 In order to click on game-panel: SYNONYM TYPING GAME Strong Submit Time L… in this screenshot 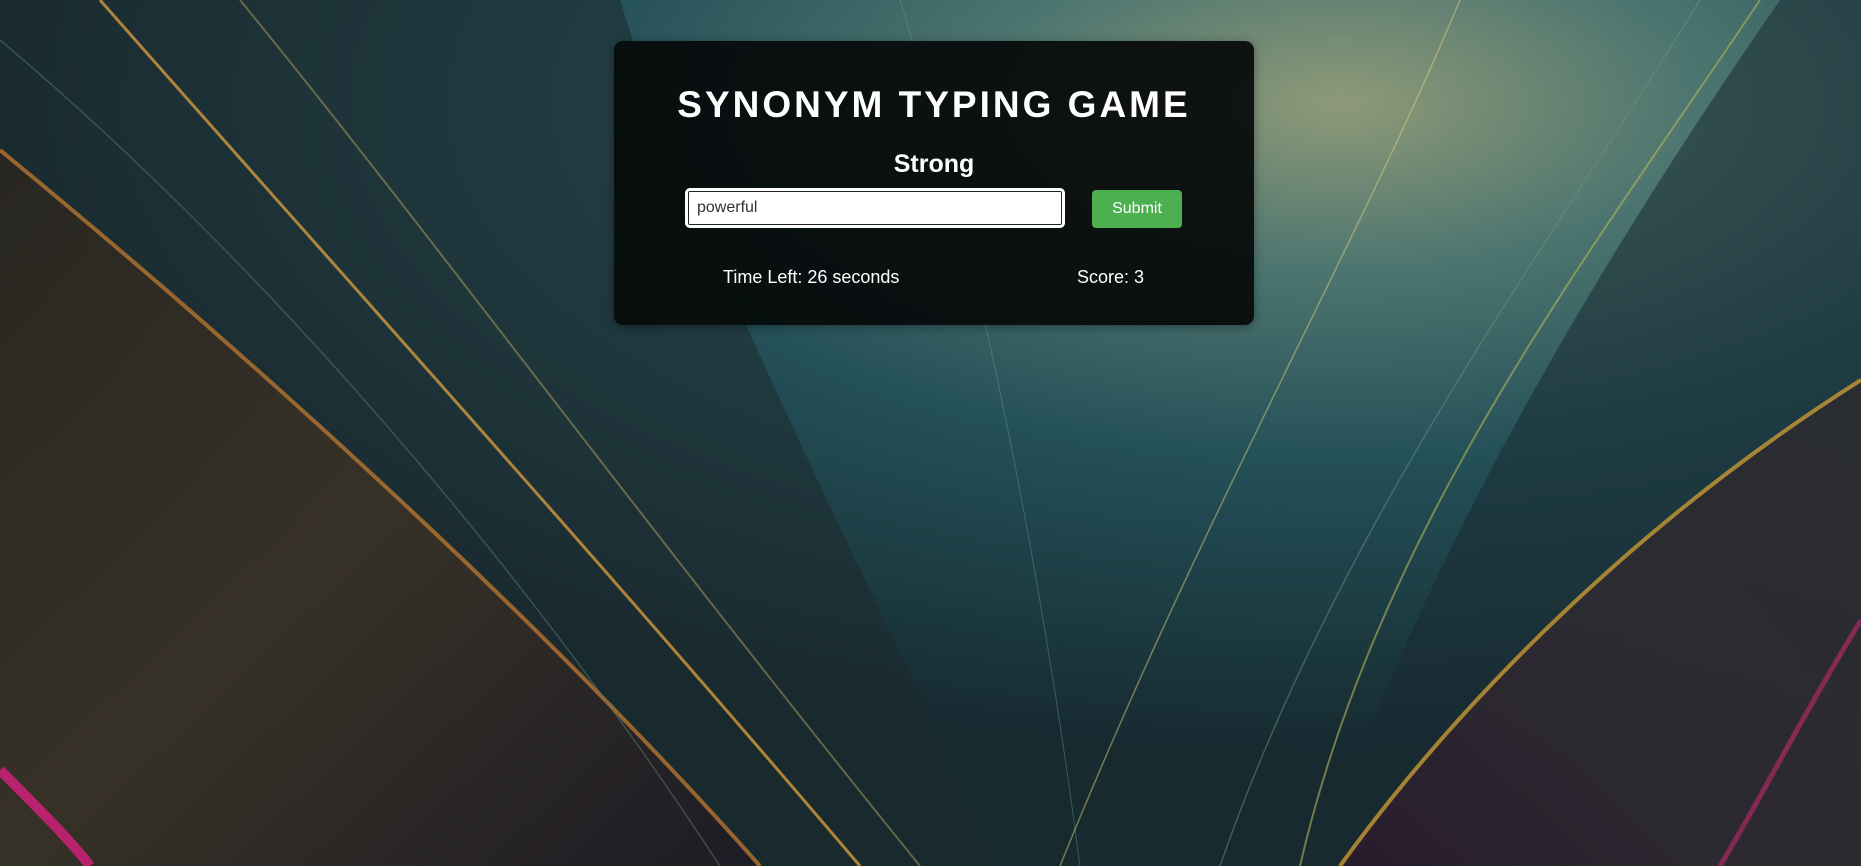, I will do `click(934, 183)`.